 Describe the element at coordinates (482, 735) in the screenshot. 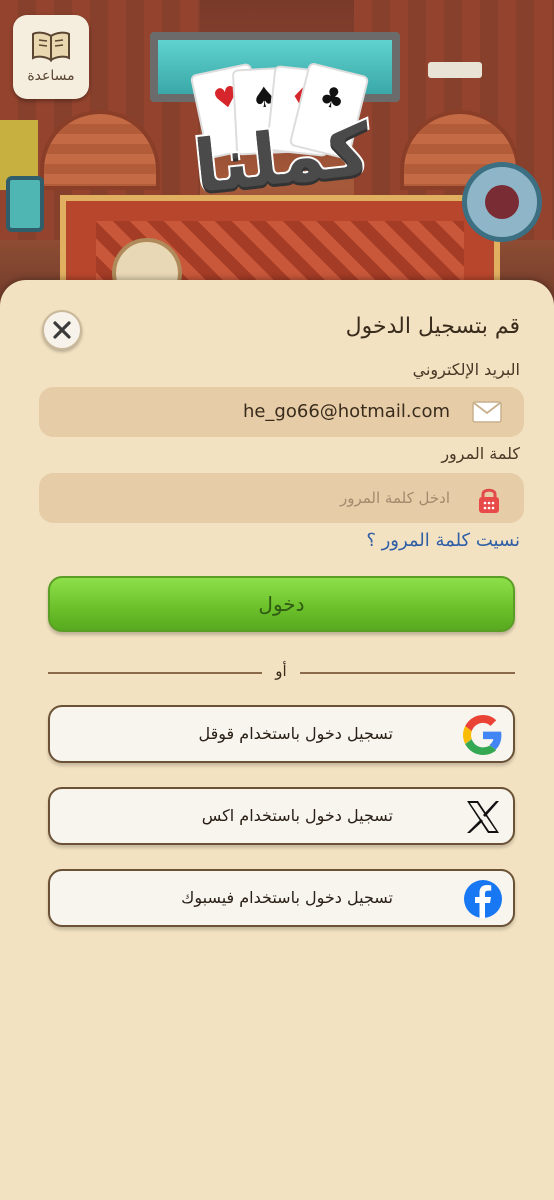

I see `google-icon` at that location.